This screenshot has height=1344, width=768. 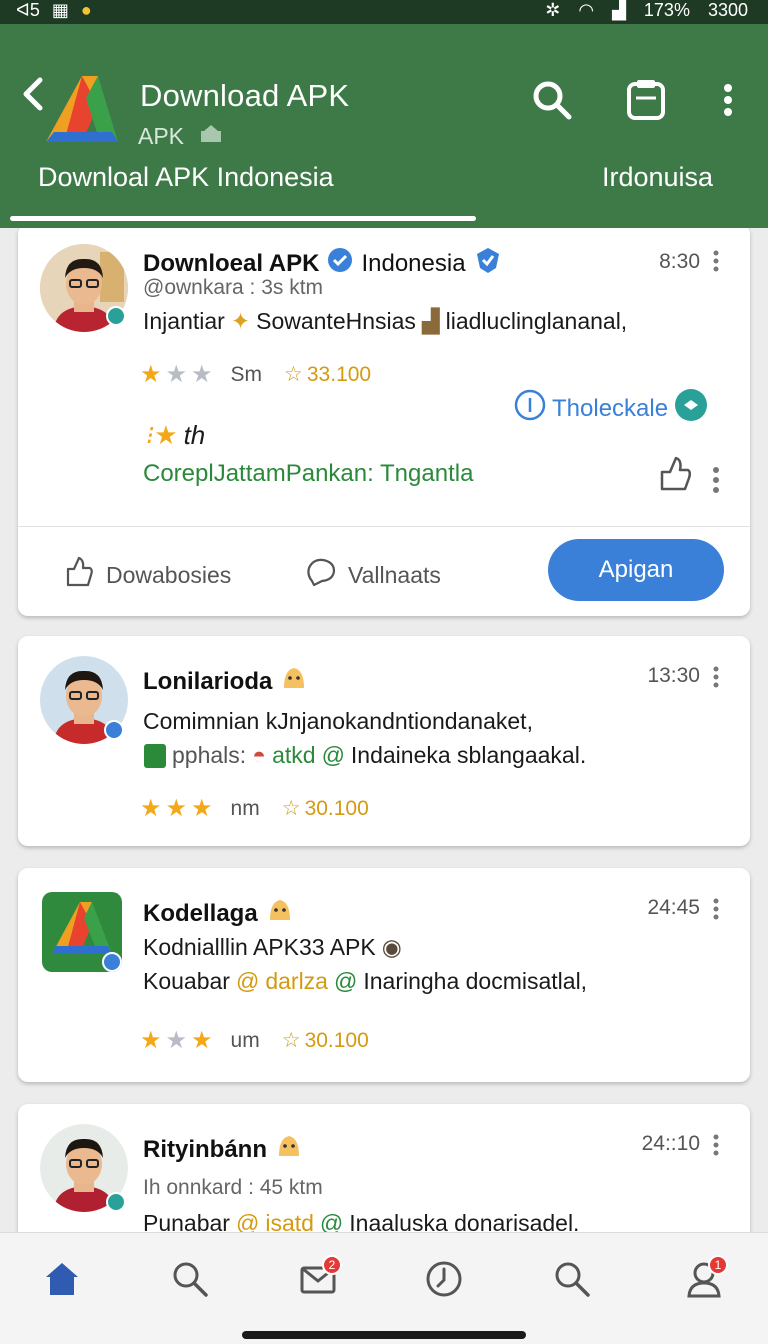 I want to click on post-green-text: CoreplJattamPankan: Tngantla, so click(x=308, y=474).